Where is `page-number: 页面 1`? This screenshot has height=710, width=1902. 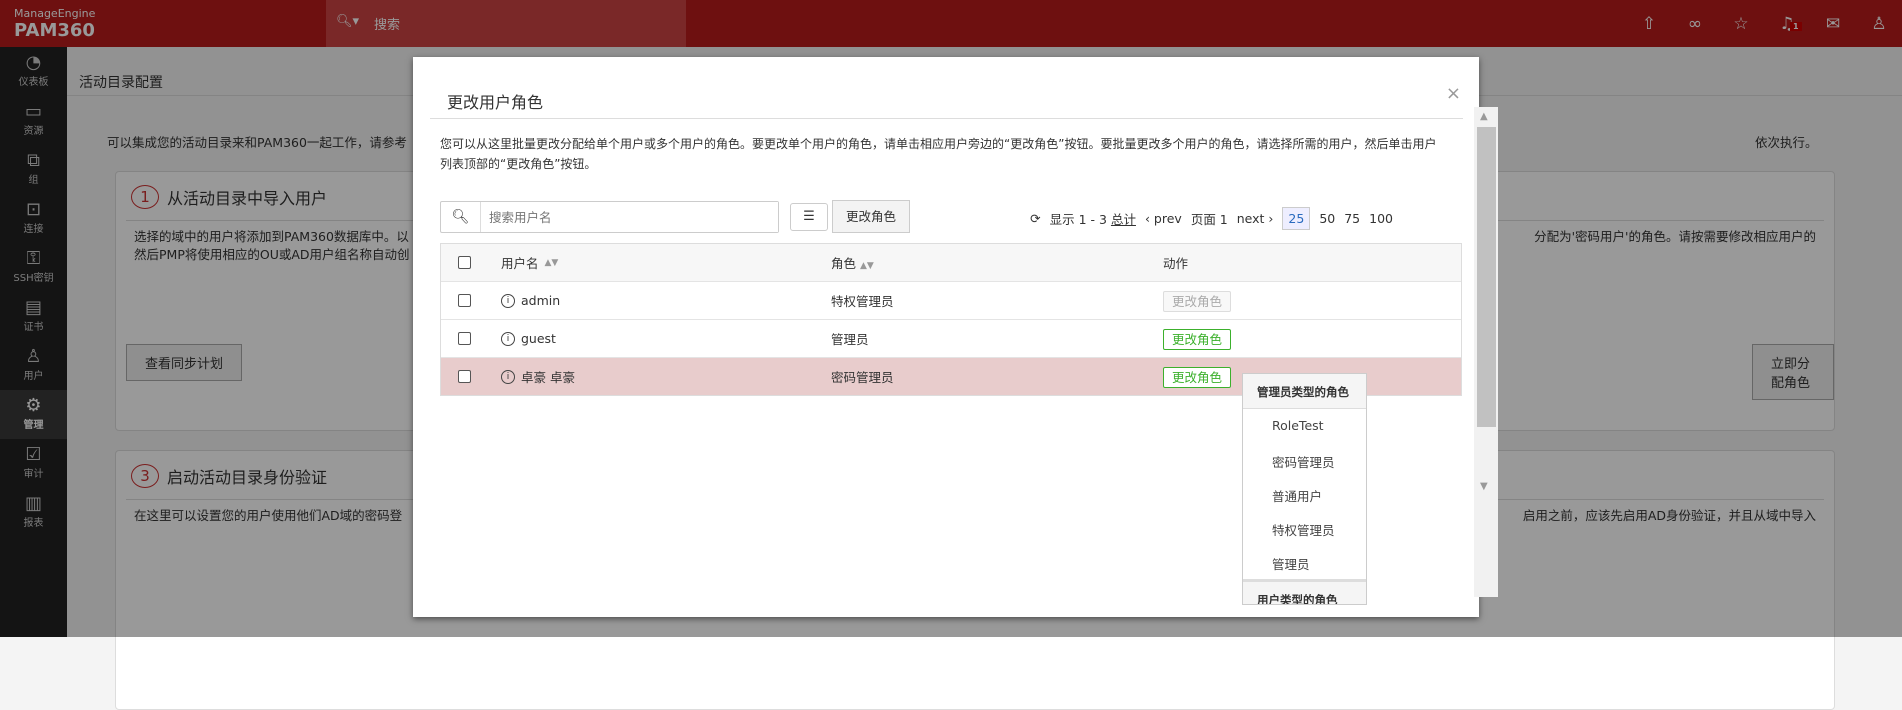 page-number: 页面 1 is located at coordinates (1209, 219).